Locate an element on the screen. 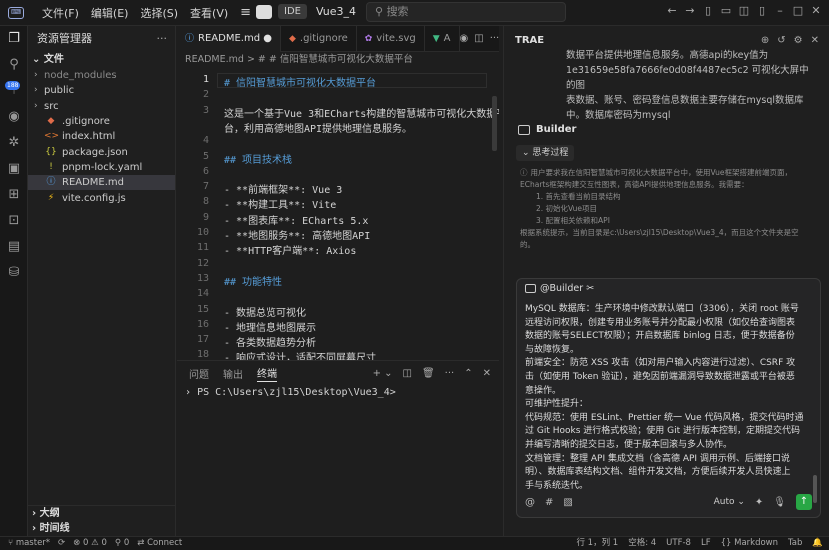 This screenshot has height=550, width=829. tab-output: 输出 is located at coordinates (233, 373).